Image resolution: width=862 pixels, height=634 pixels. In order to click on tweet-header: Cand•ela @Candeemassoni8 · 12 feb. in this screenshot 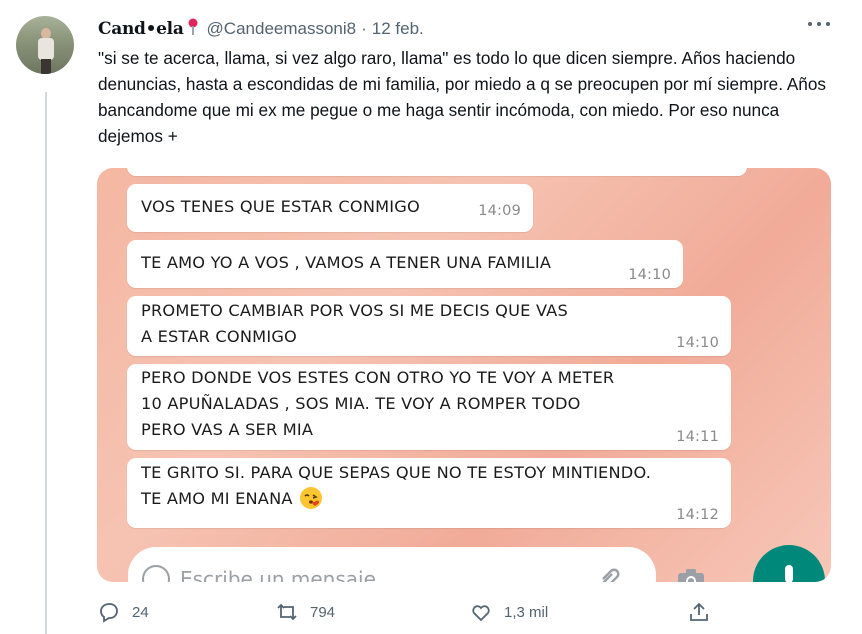, I will do `click(261, 29)`.